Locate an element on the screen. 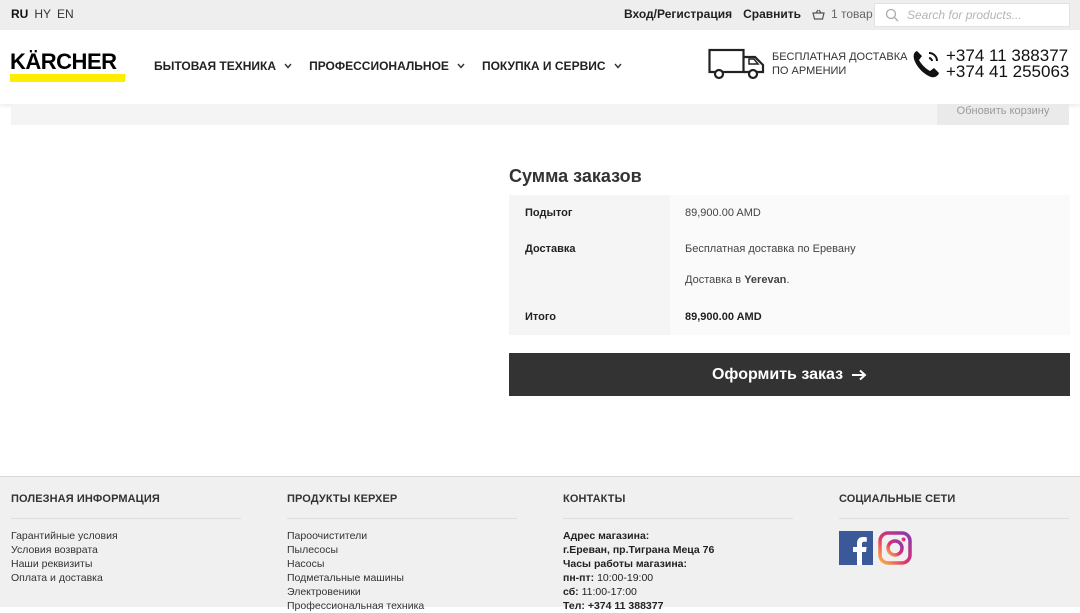 This screenshot has height=613, width=1080. login-link: Вход/Регистрация is located at coordinates (678, 14).